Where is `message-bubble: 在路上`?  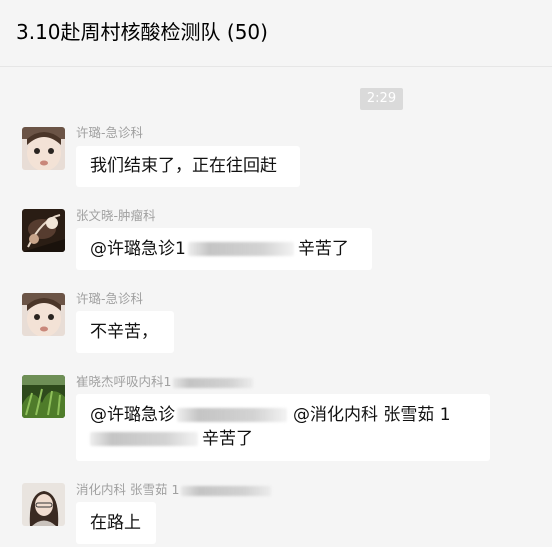 message-bubble: 在路上 is located at coordinates (116, 523).